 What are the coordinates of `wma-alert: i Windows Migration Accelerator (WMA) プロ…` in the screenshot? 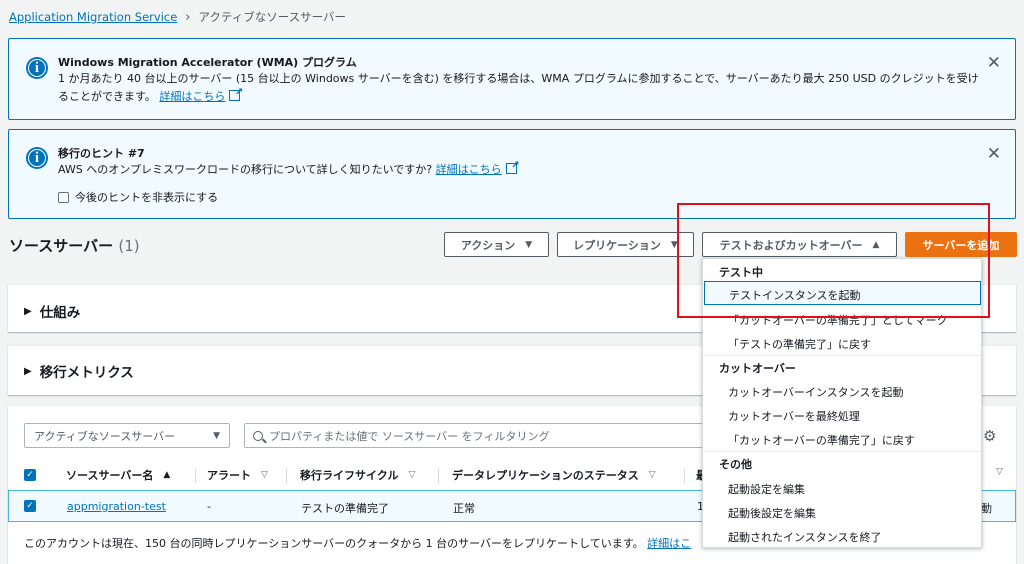 It's located at (512, 79).